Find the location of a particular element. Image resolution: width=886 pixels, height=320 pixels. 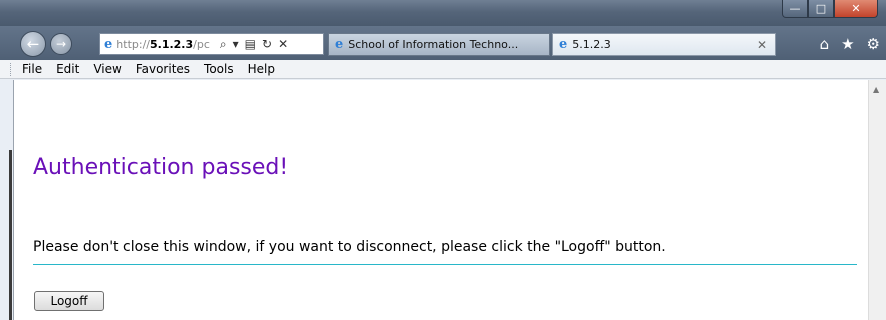

address-url: http://5.1.2.3/pc is located at coordinates (163, 44).